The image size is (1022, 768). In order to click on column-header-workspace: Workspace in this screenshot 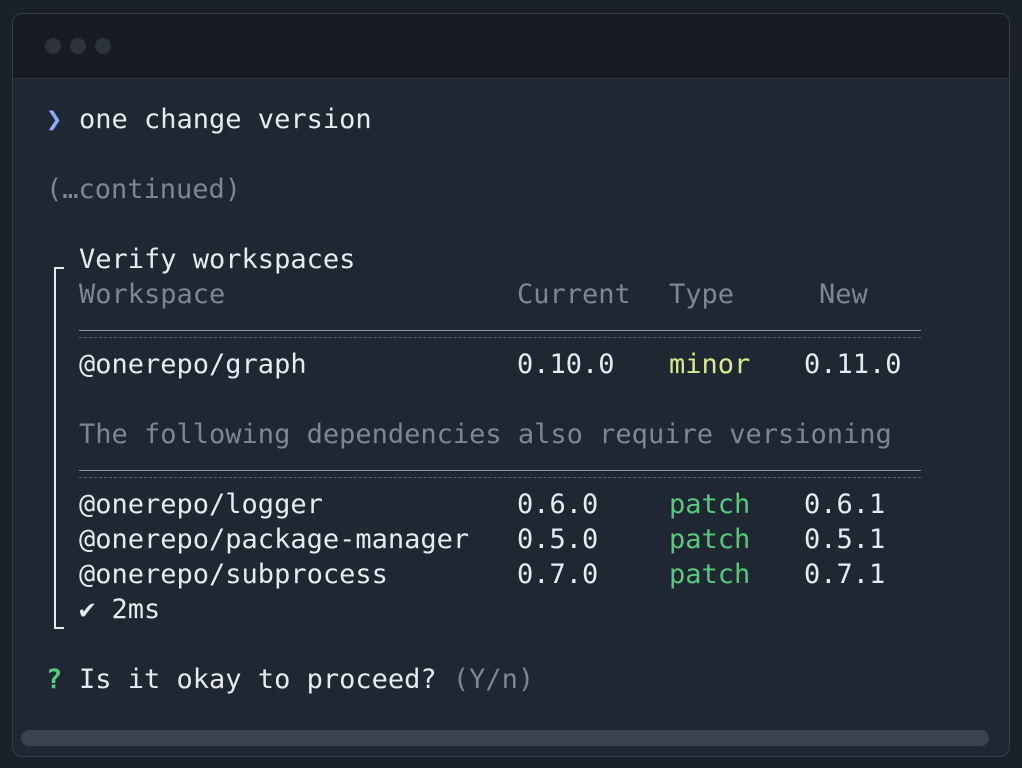, I will do `click(152, 294)`.